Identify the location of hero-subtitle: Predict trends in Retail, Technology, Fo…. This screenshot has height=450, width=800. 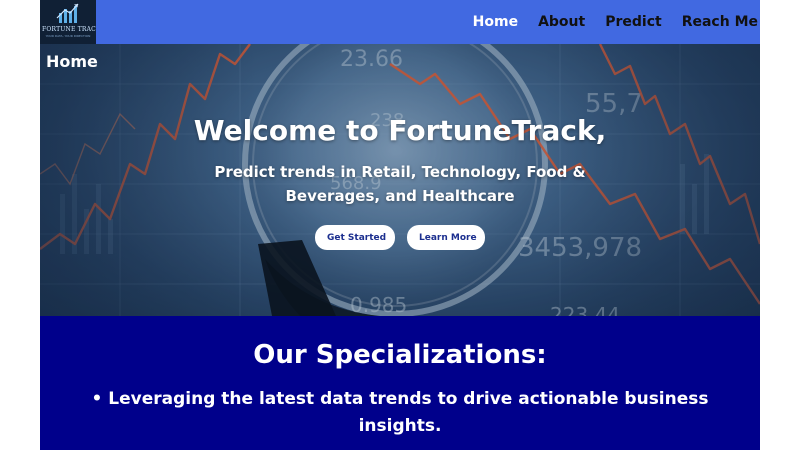
(400, 184).